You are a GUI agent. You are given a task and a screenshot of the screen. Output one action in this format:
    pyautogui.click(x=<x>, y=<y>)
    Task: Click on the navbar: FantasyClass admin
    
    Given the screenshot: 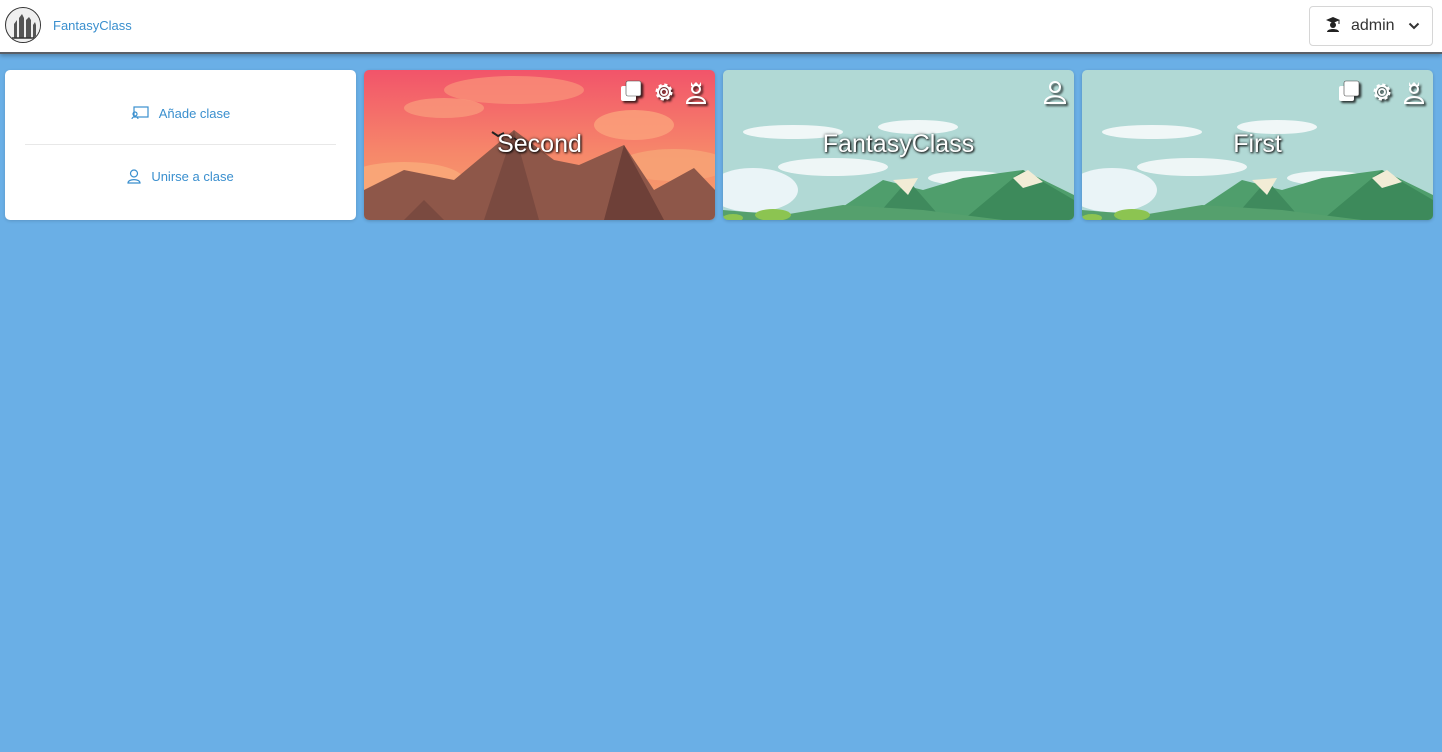 What is the action you would take?
    pyautogui.click(x=721, y=27)
    